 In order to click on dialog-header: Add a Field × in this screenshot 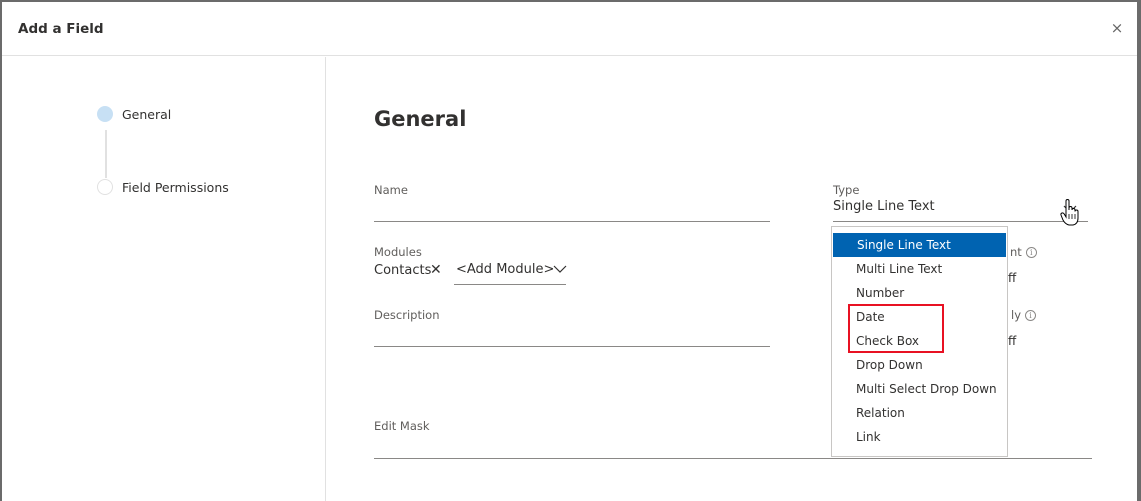, I will do `click(569, 29)`.